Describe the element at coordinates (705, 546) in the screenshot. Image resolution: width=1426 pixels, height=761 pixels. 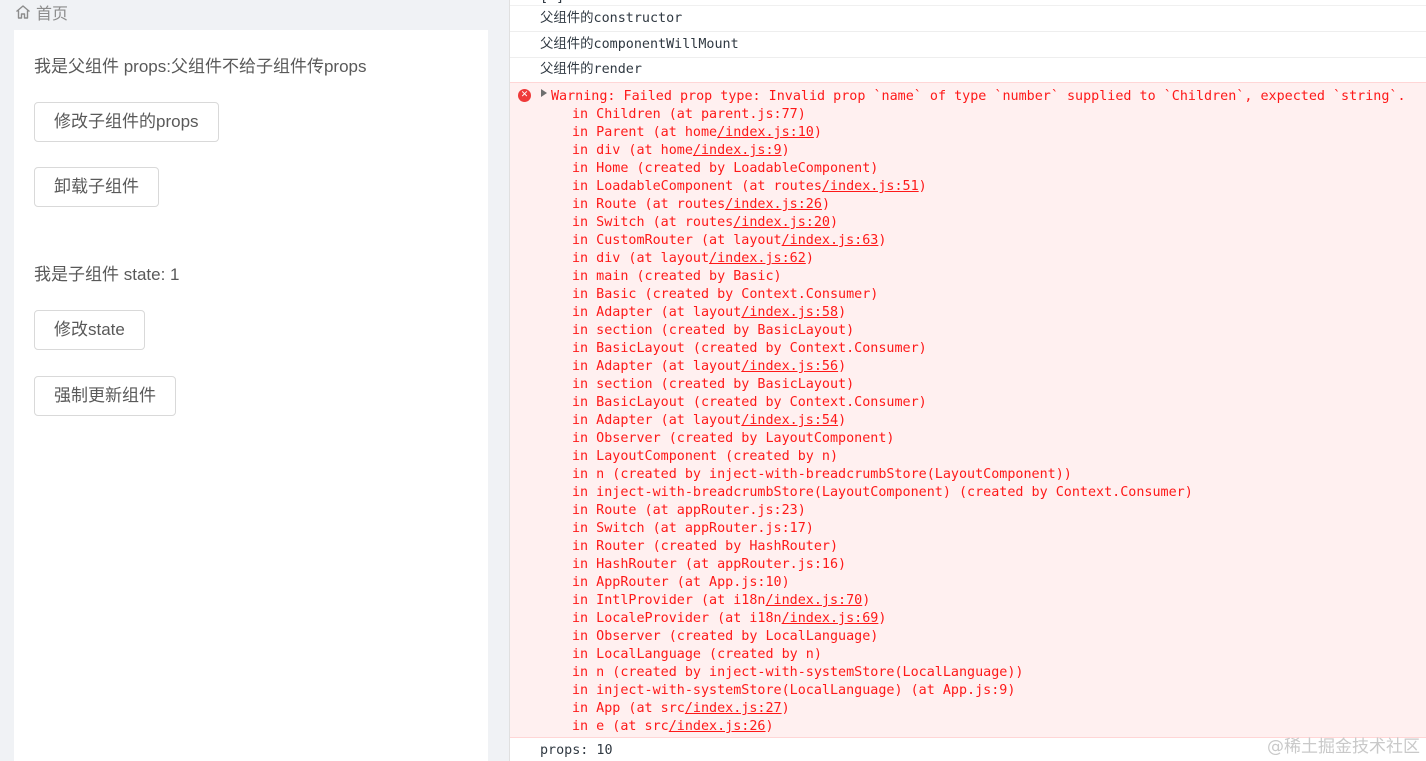
I see `stack-frame: in Router (created by HashRouter)` at that location.